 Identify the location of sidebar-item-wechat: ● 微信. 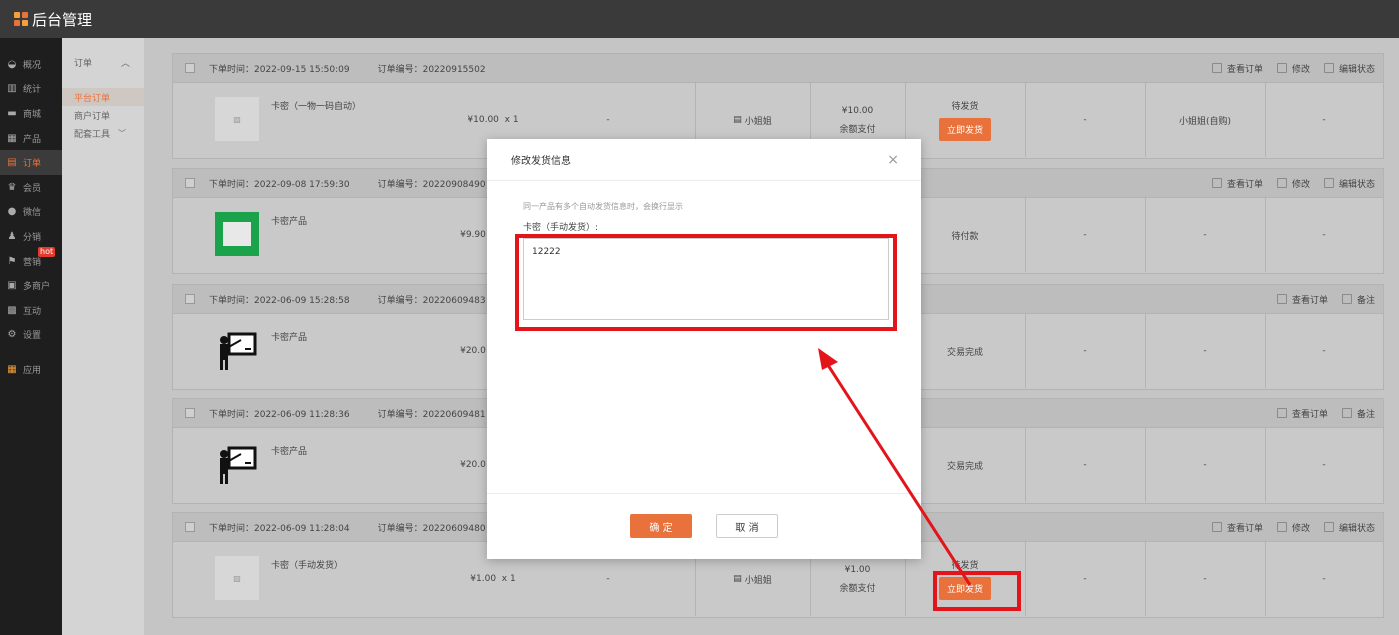
(31, 212).